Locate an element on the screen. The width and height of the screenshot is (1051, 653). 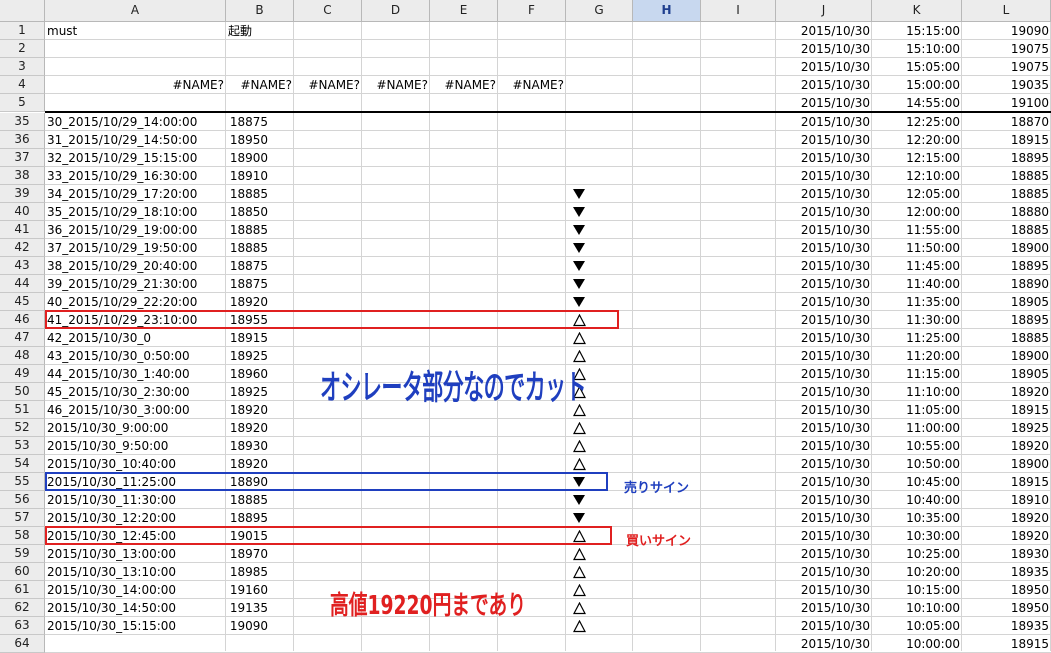
cell-k: 10:45:00 is located at coordinates (917, 482).